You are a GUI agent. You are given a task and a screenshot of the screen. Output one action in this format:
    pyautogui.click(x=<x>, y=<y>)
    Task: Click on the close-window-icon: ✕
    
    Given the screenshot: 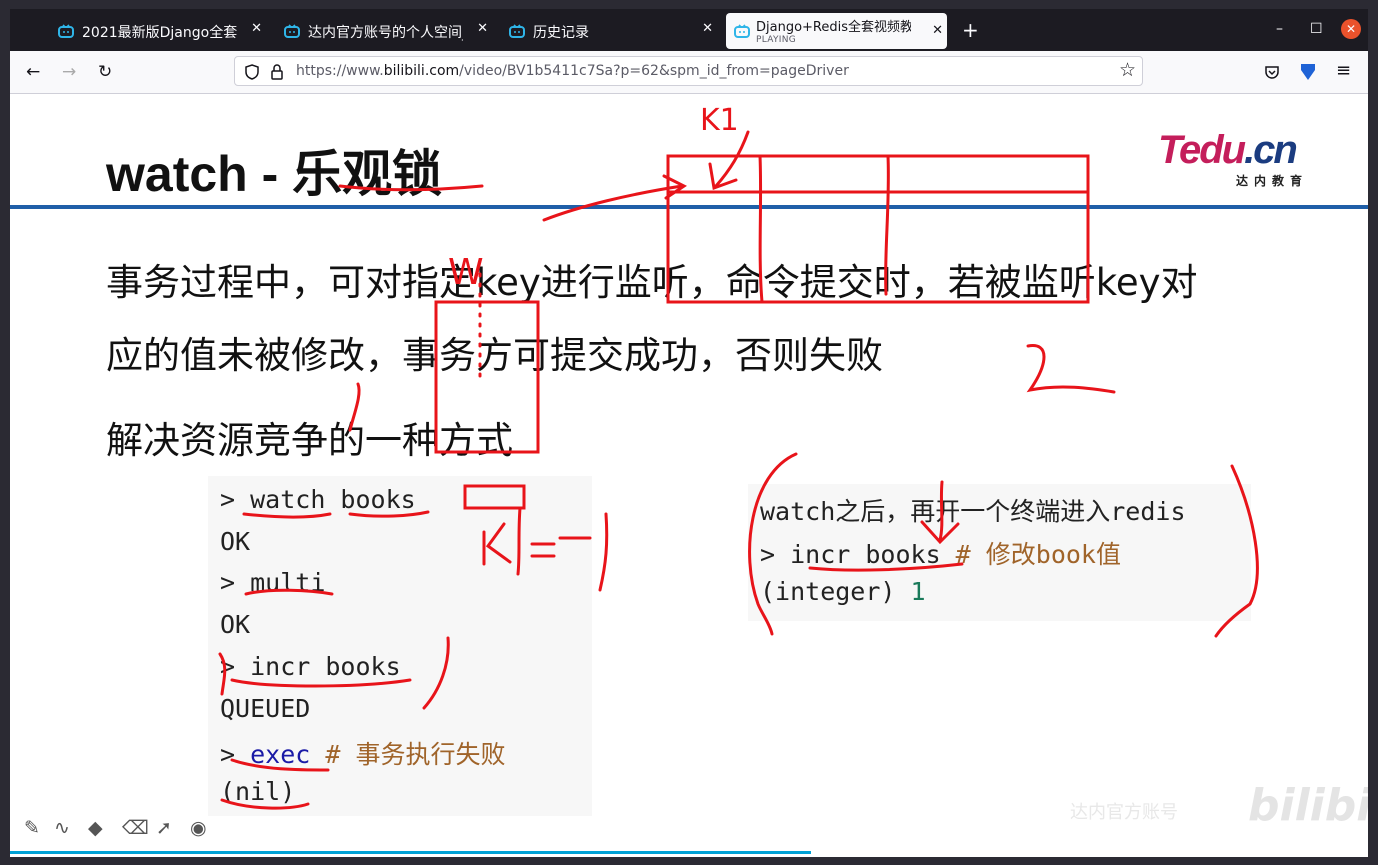 What is the action you would take?
    pyautogui.click(x=1351, y=29)
    